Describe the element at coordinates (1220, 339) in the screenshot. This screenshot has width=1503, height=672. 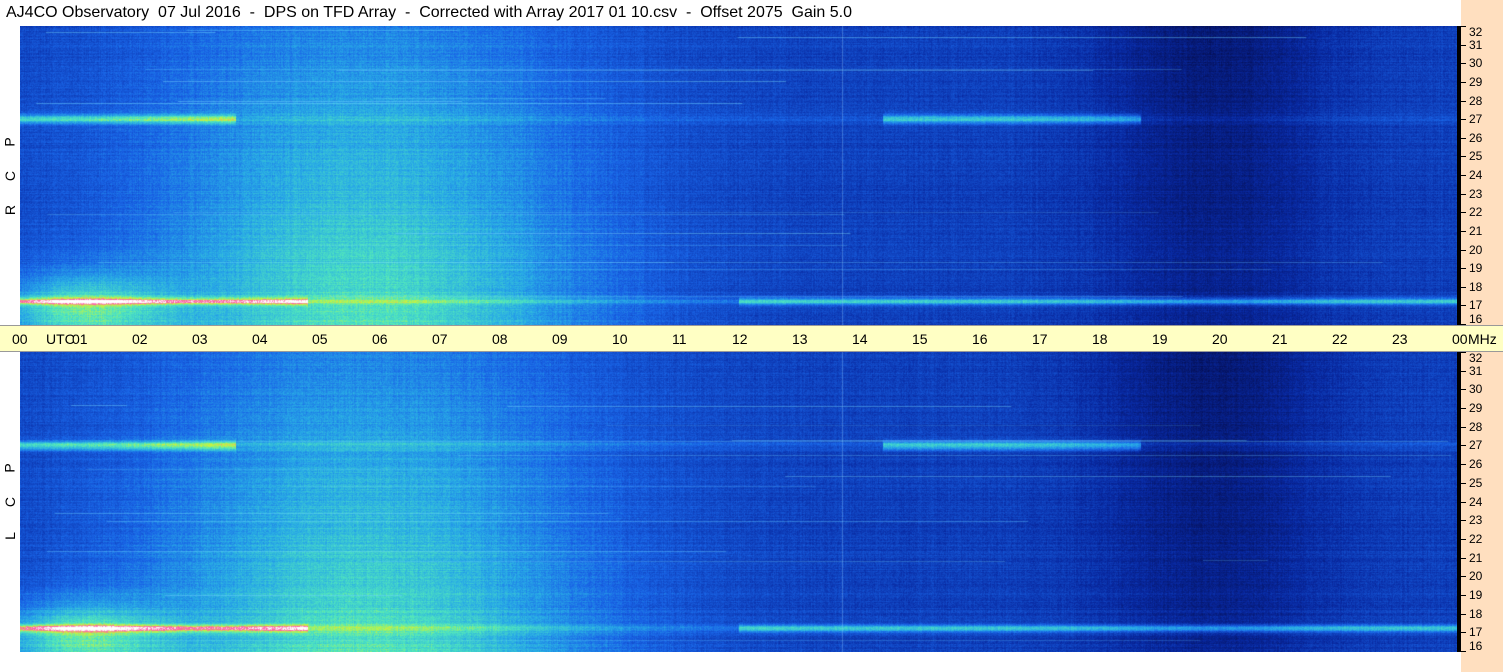
I see `time-label: 20` at that location.